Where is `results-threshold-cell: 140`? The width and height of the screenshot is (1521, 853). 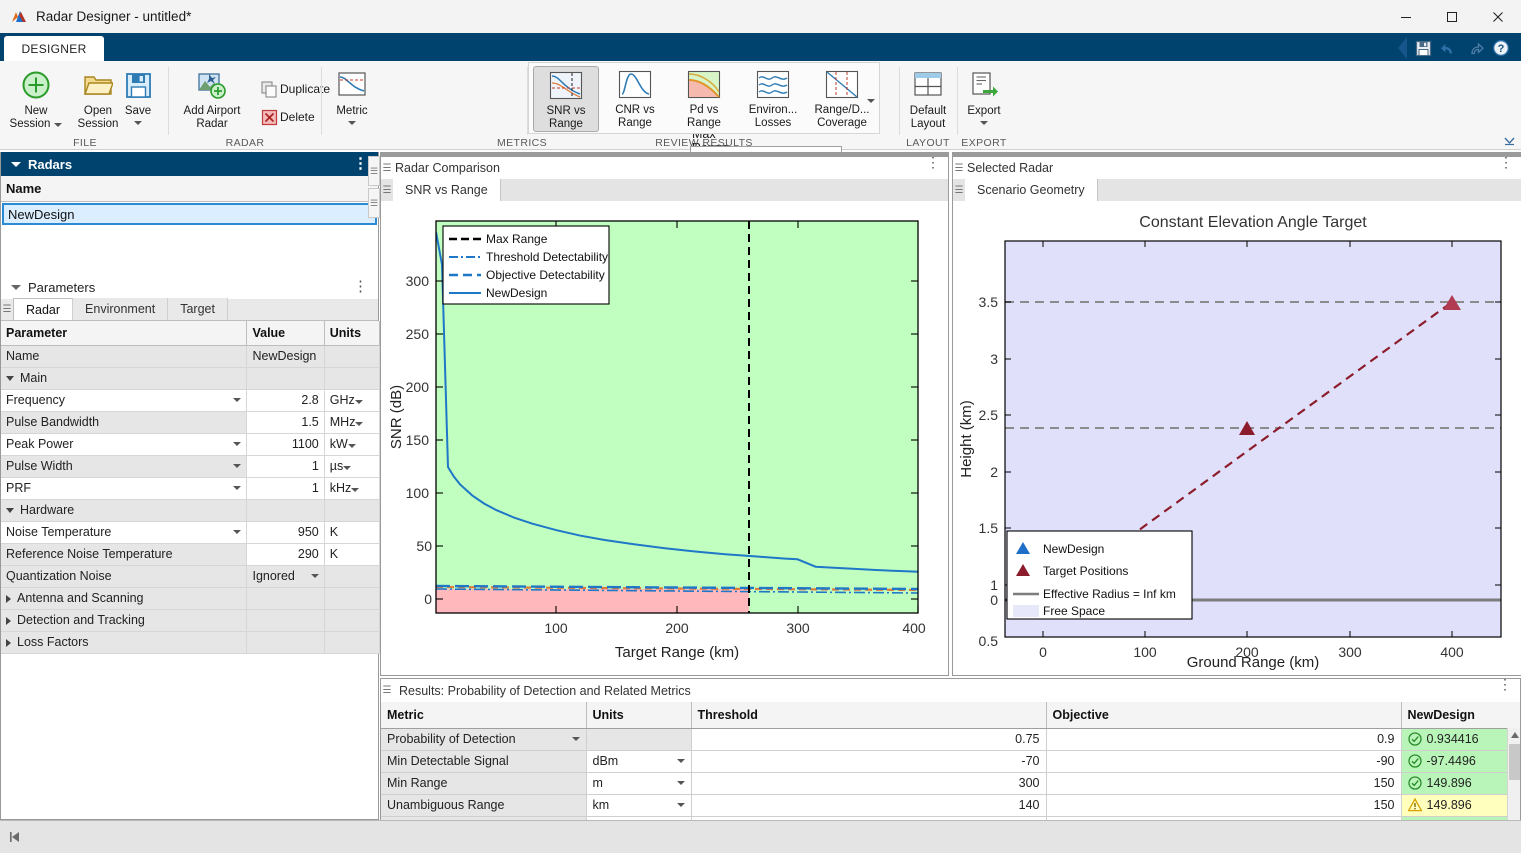
results-threshold-cell: 140 is located at coordinates (869, 805).